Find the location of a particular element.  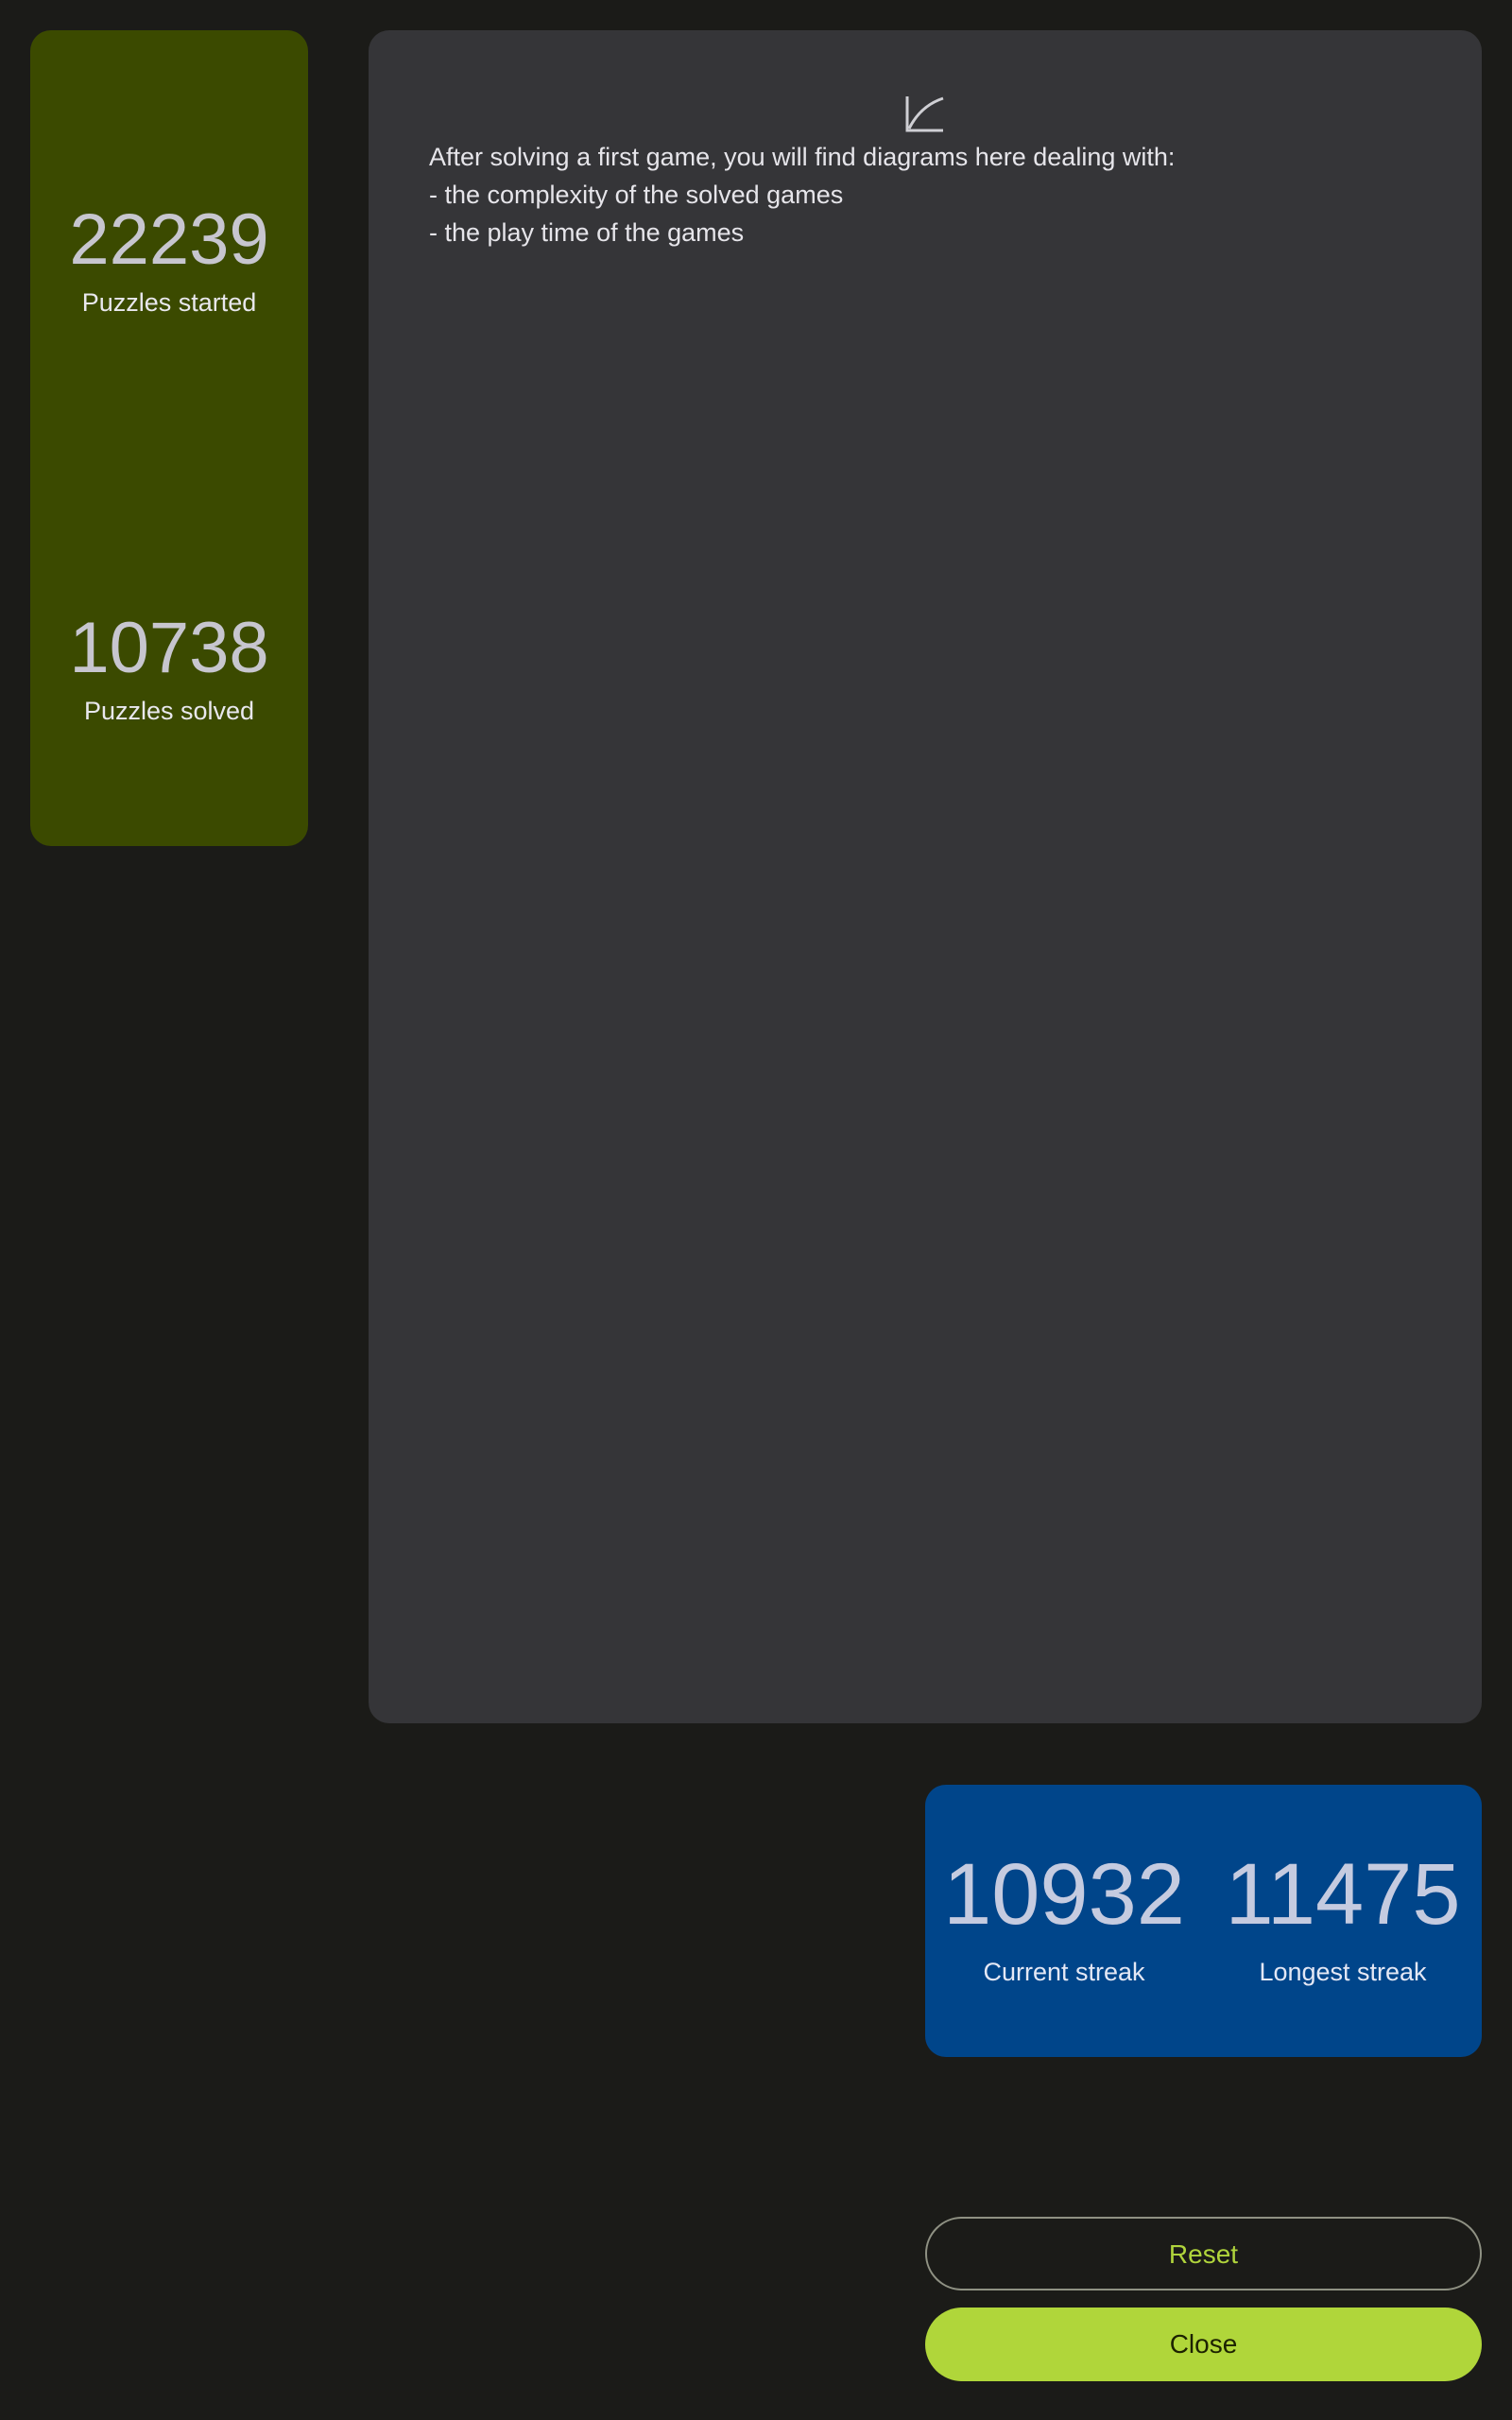

diagram-item-complexity: - the complexity of the solved games is located at coordinates (636, 195).